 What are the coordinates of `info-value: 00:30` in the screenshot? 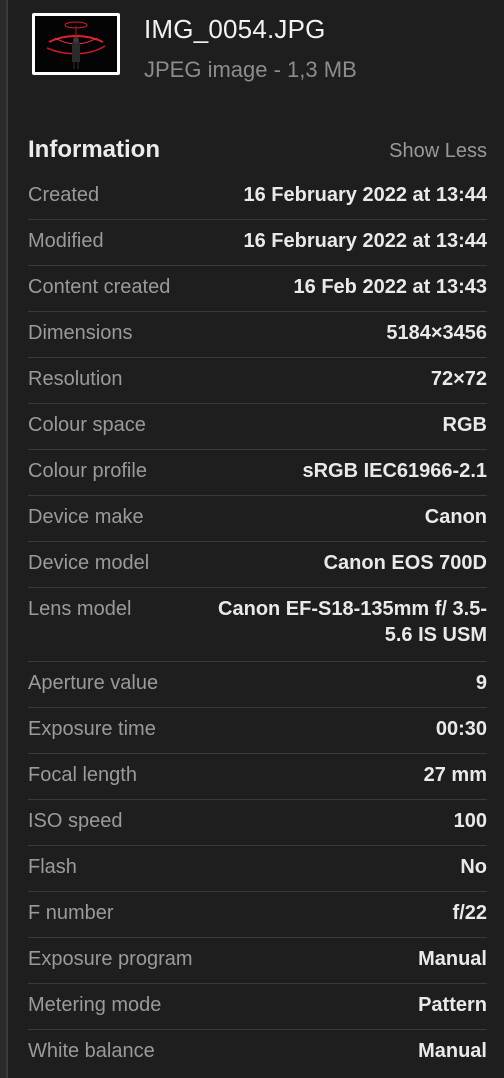 It's located at (461, 729).